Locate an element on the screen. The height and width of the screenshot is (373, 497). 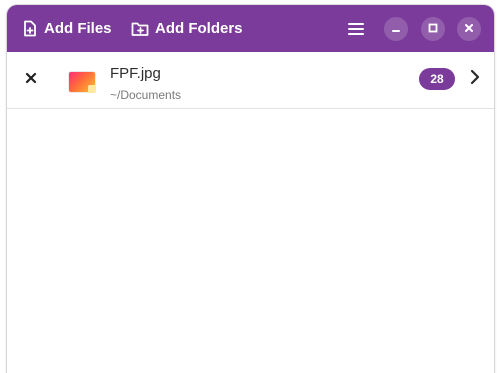
add-folders-label: Add Folders is located at coordinates (199, 28).